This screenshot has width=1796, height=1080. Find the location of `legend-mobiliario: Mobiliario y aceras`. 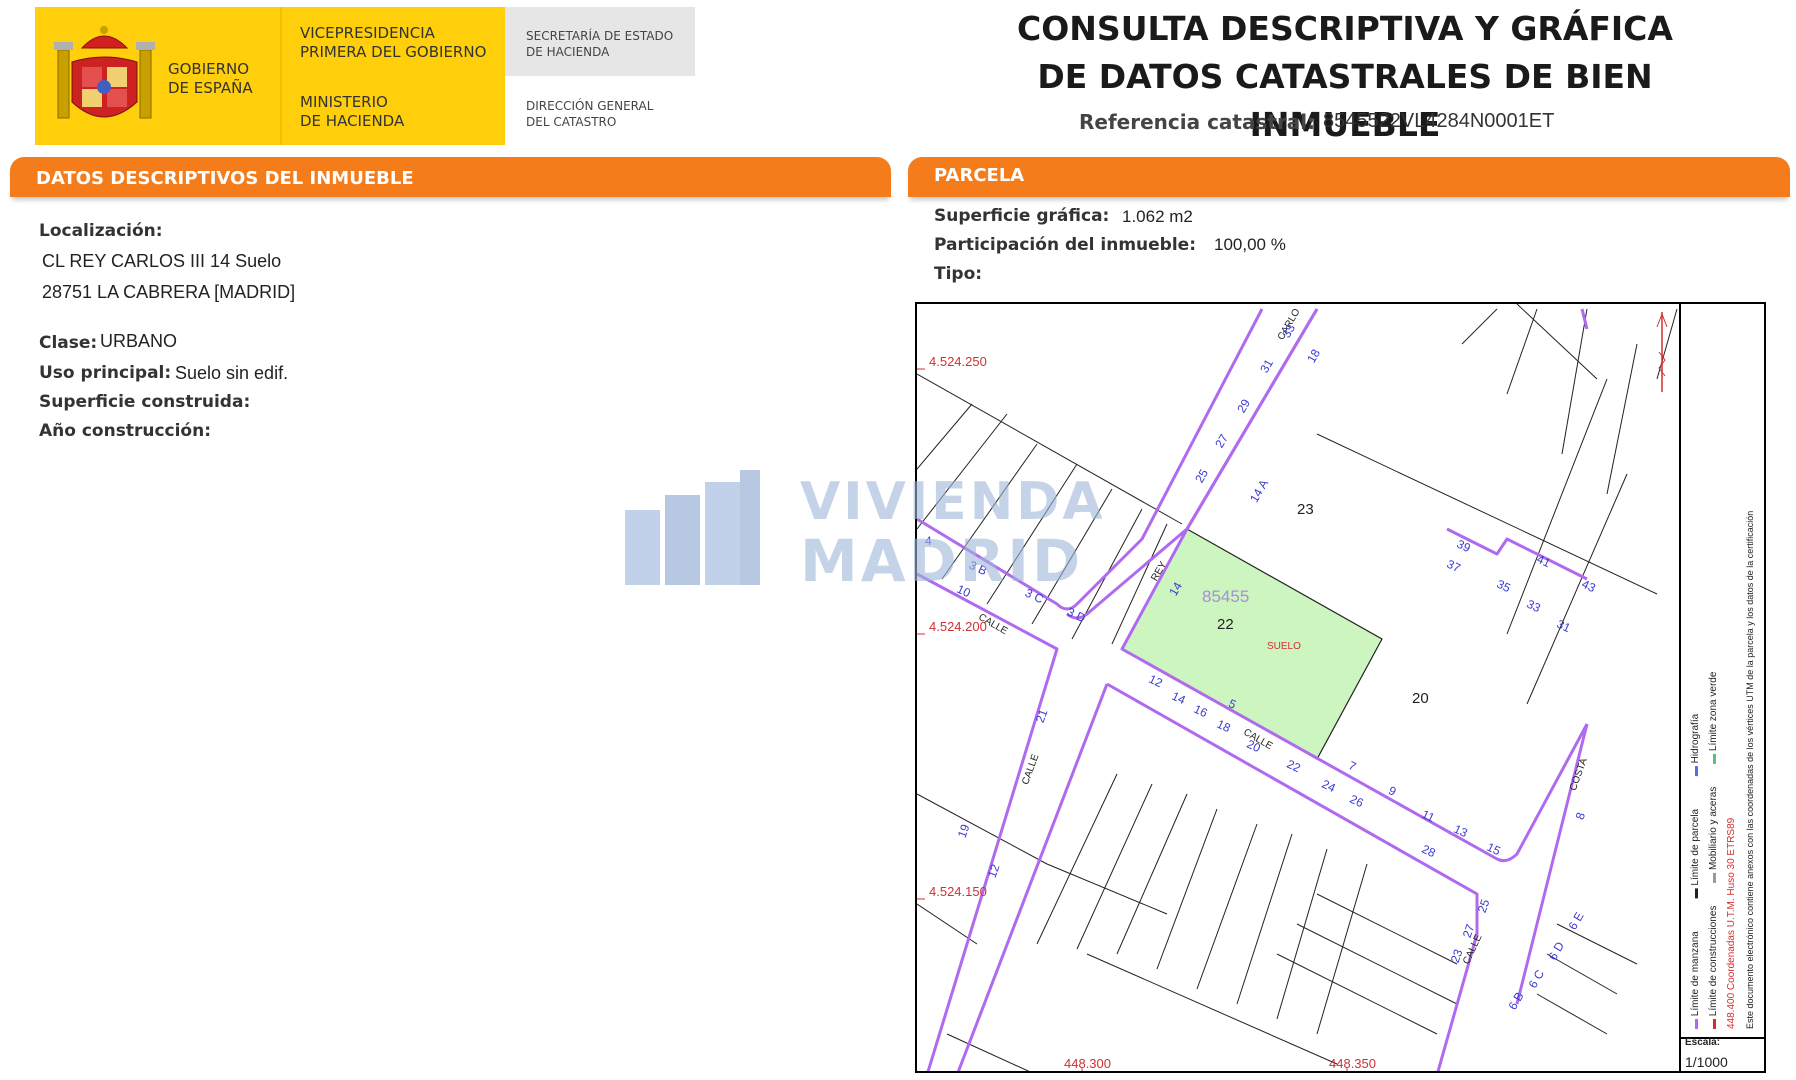

legend-mobiliario: Mobiliario y aceras is located at coordinates (1713, 828).